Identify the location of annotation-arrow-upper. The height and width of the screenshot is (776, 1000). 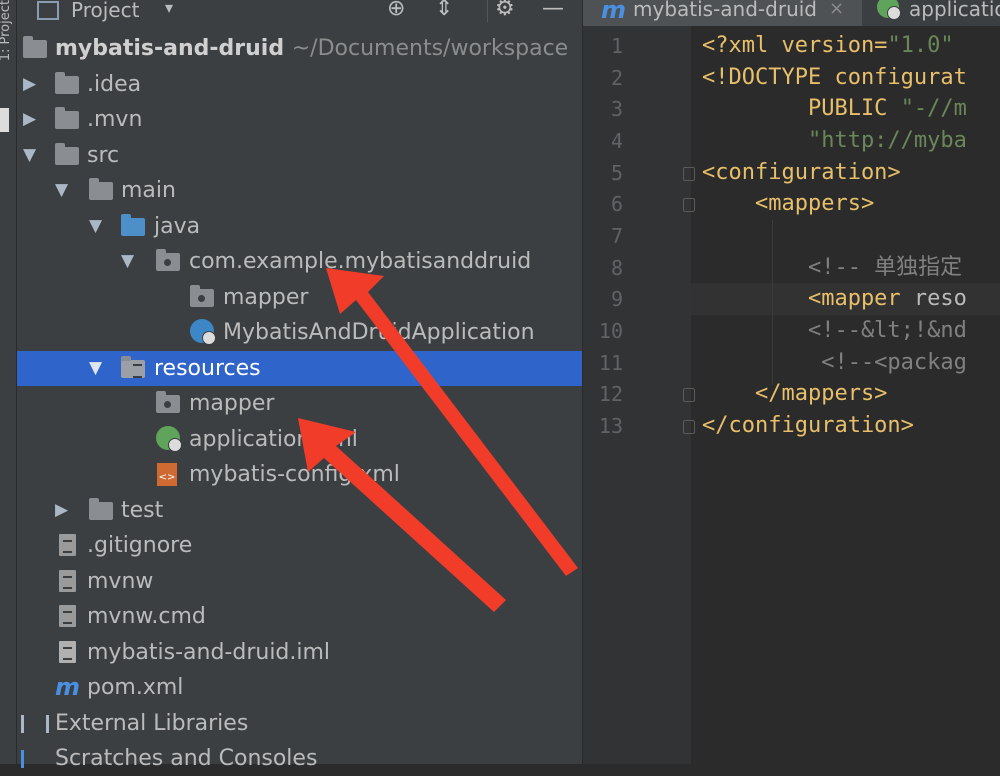
(452, 422).